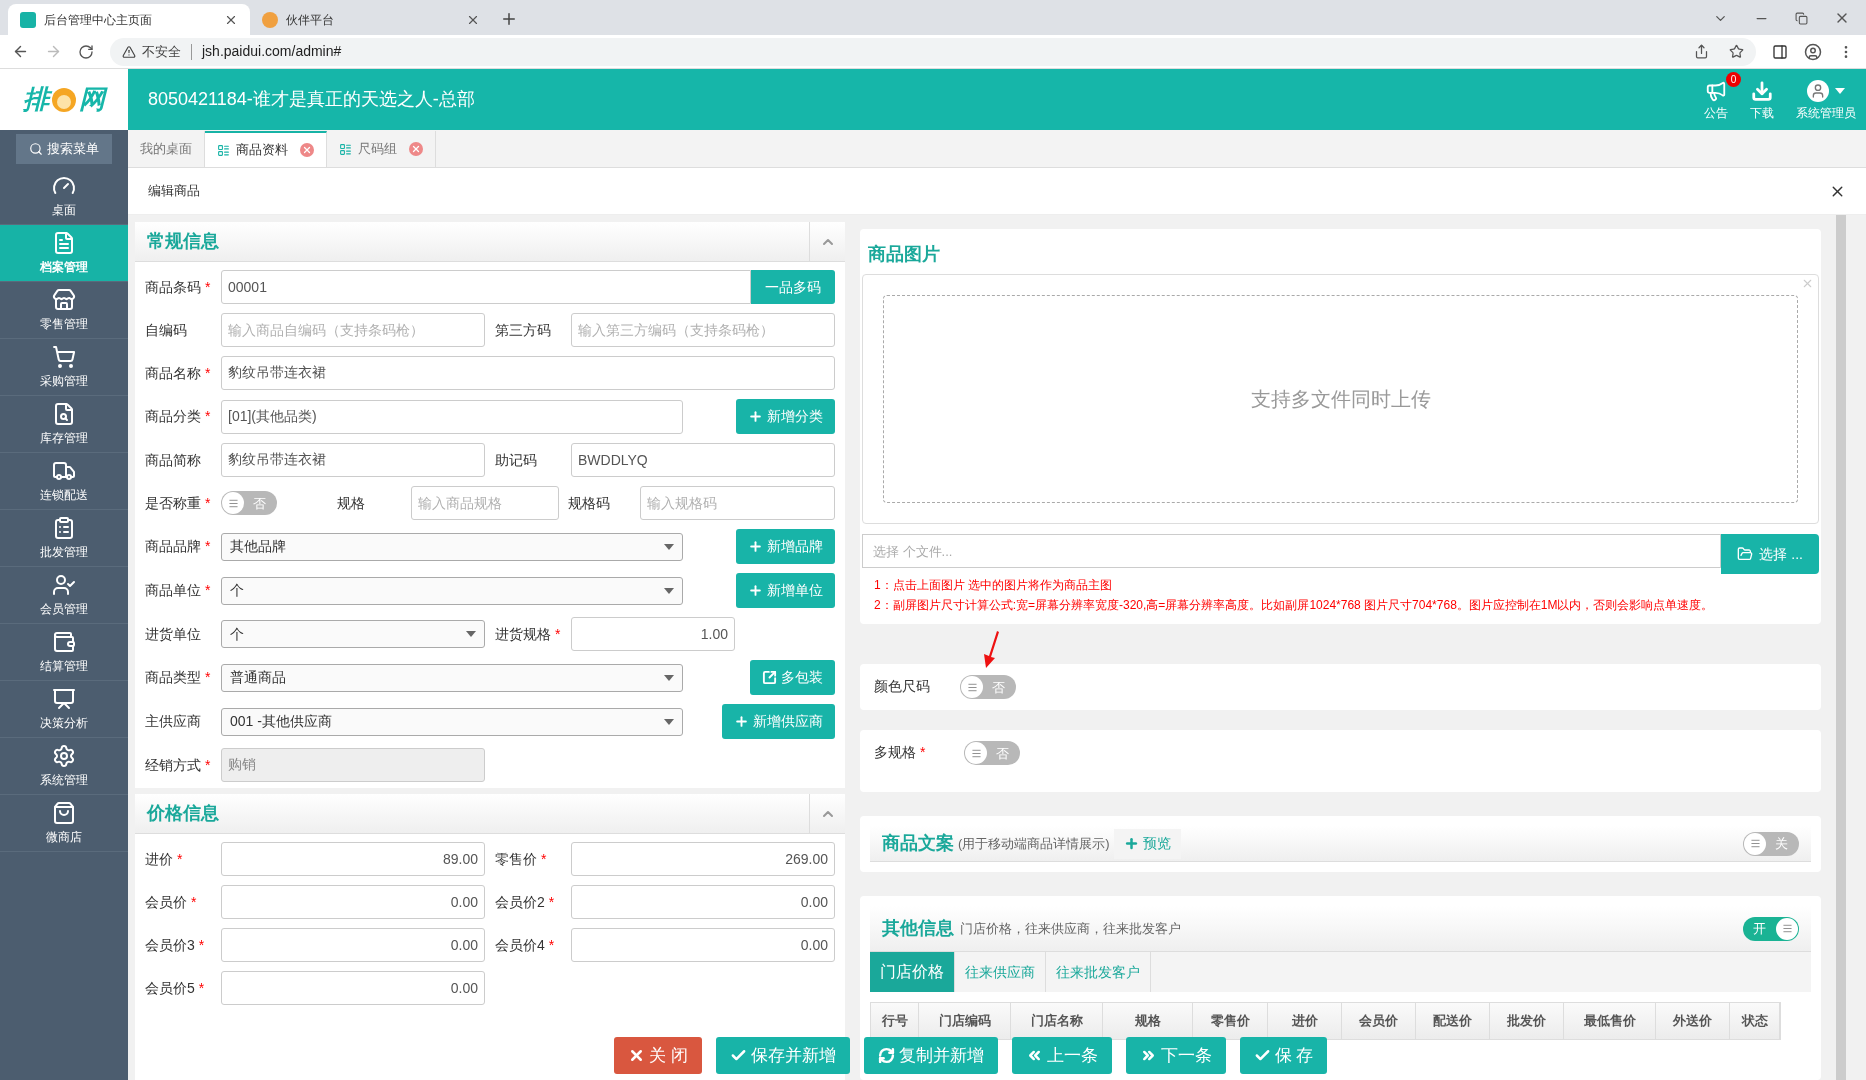 Image resolution: width=1866 pixels, height=1080 pixels. What do you see at coordinates (64, 709) in the screenshot?
I see `sidebar-item: 决策分析` at bounding box center [64, 709].